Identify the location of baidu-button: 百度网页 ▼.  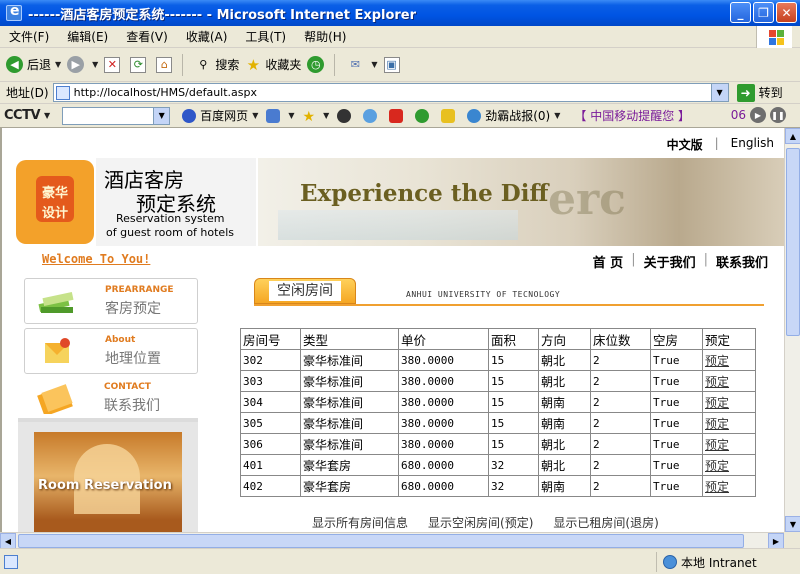
(220, 115).